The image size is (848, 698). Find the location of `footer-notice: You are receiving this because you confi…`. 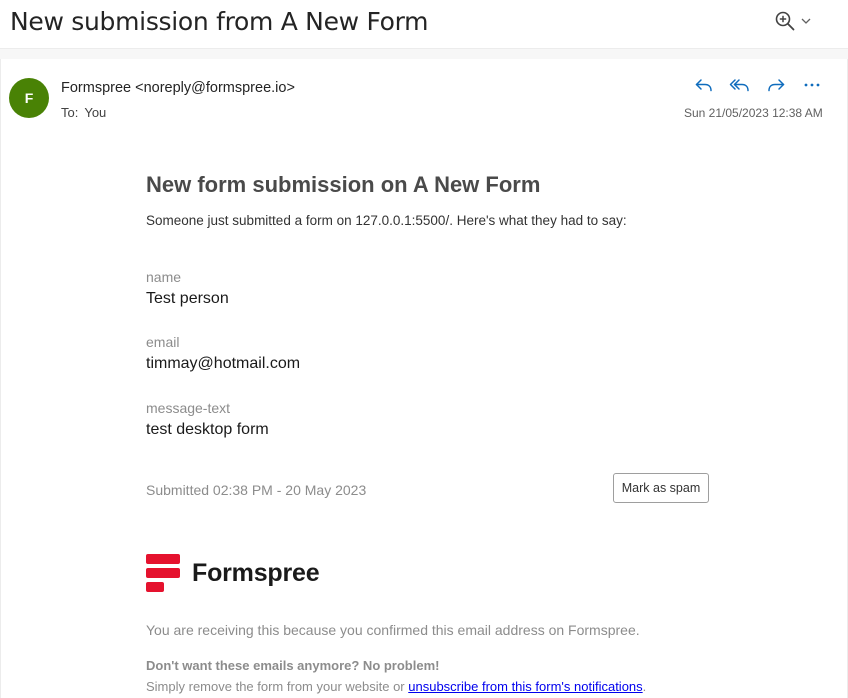

footer-notice: You are receiving this because you confi… is located at coordinates (393, 630).